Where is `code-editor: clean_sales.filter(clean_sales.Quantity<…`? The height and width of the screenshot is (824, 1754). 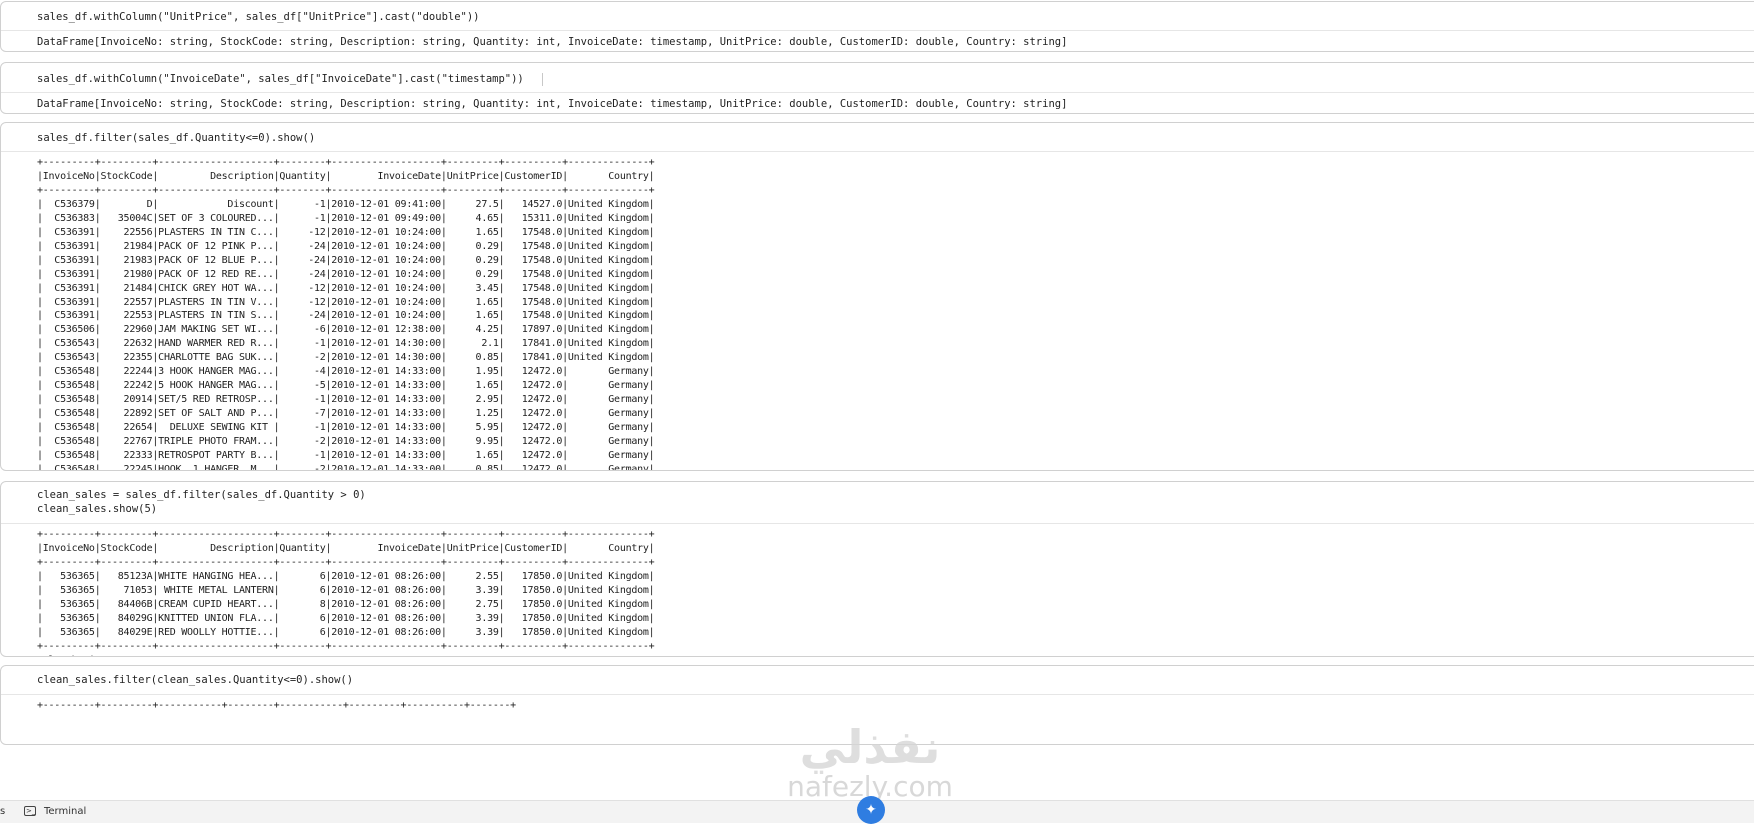 code-editor: clean_sales.filter(clean_sales.Quantity<… is located at coordinates (895, 680).